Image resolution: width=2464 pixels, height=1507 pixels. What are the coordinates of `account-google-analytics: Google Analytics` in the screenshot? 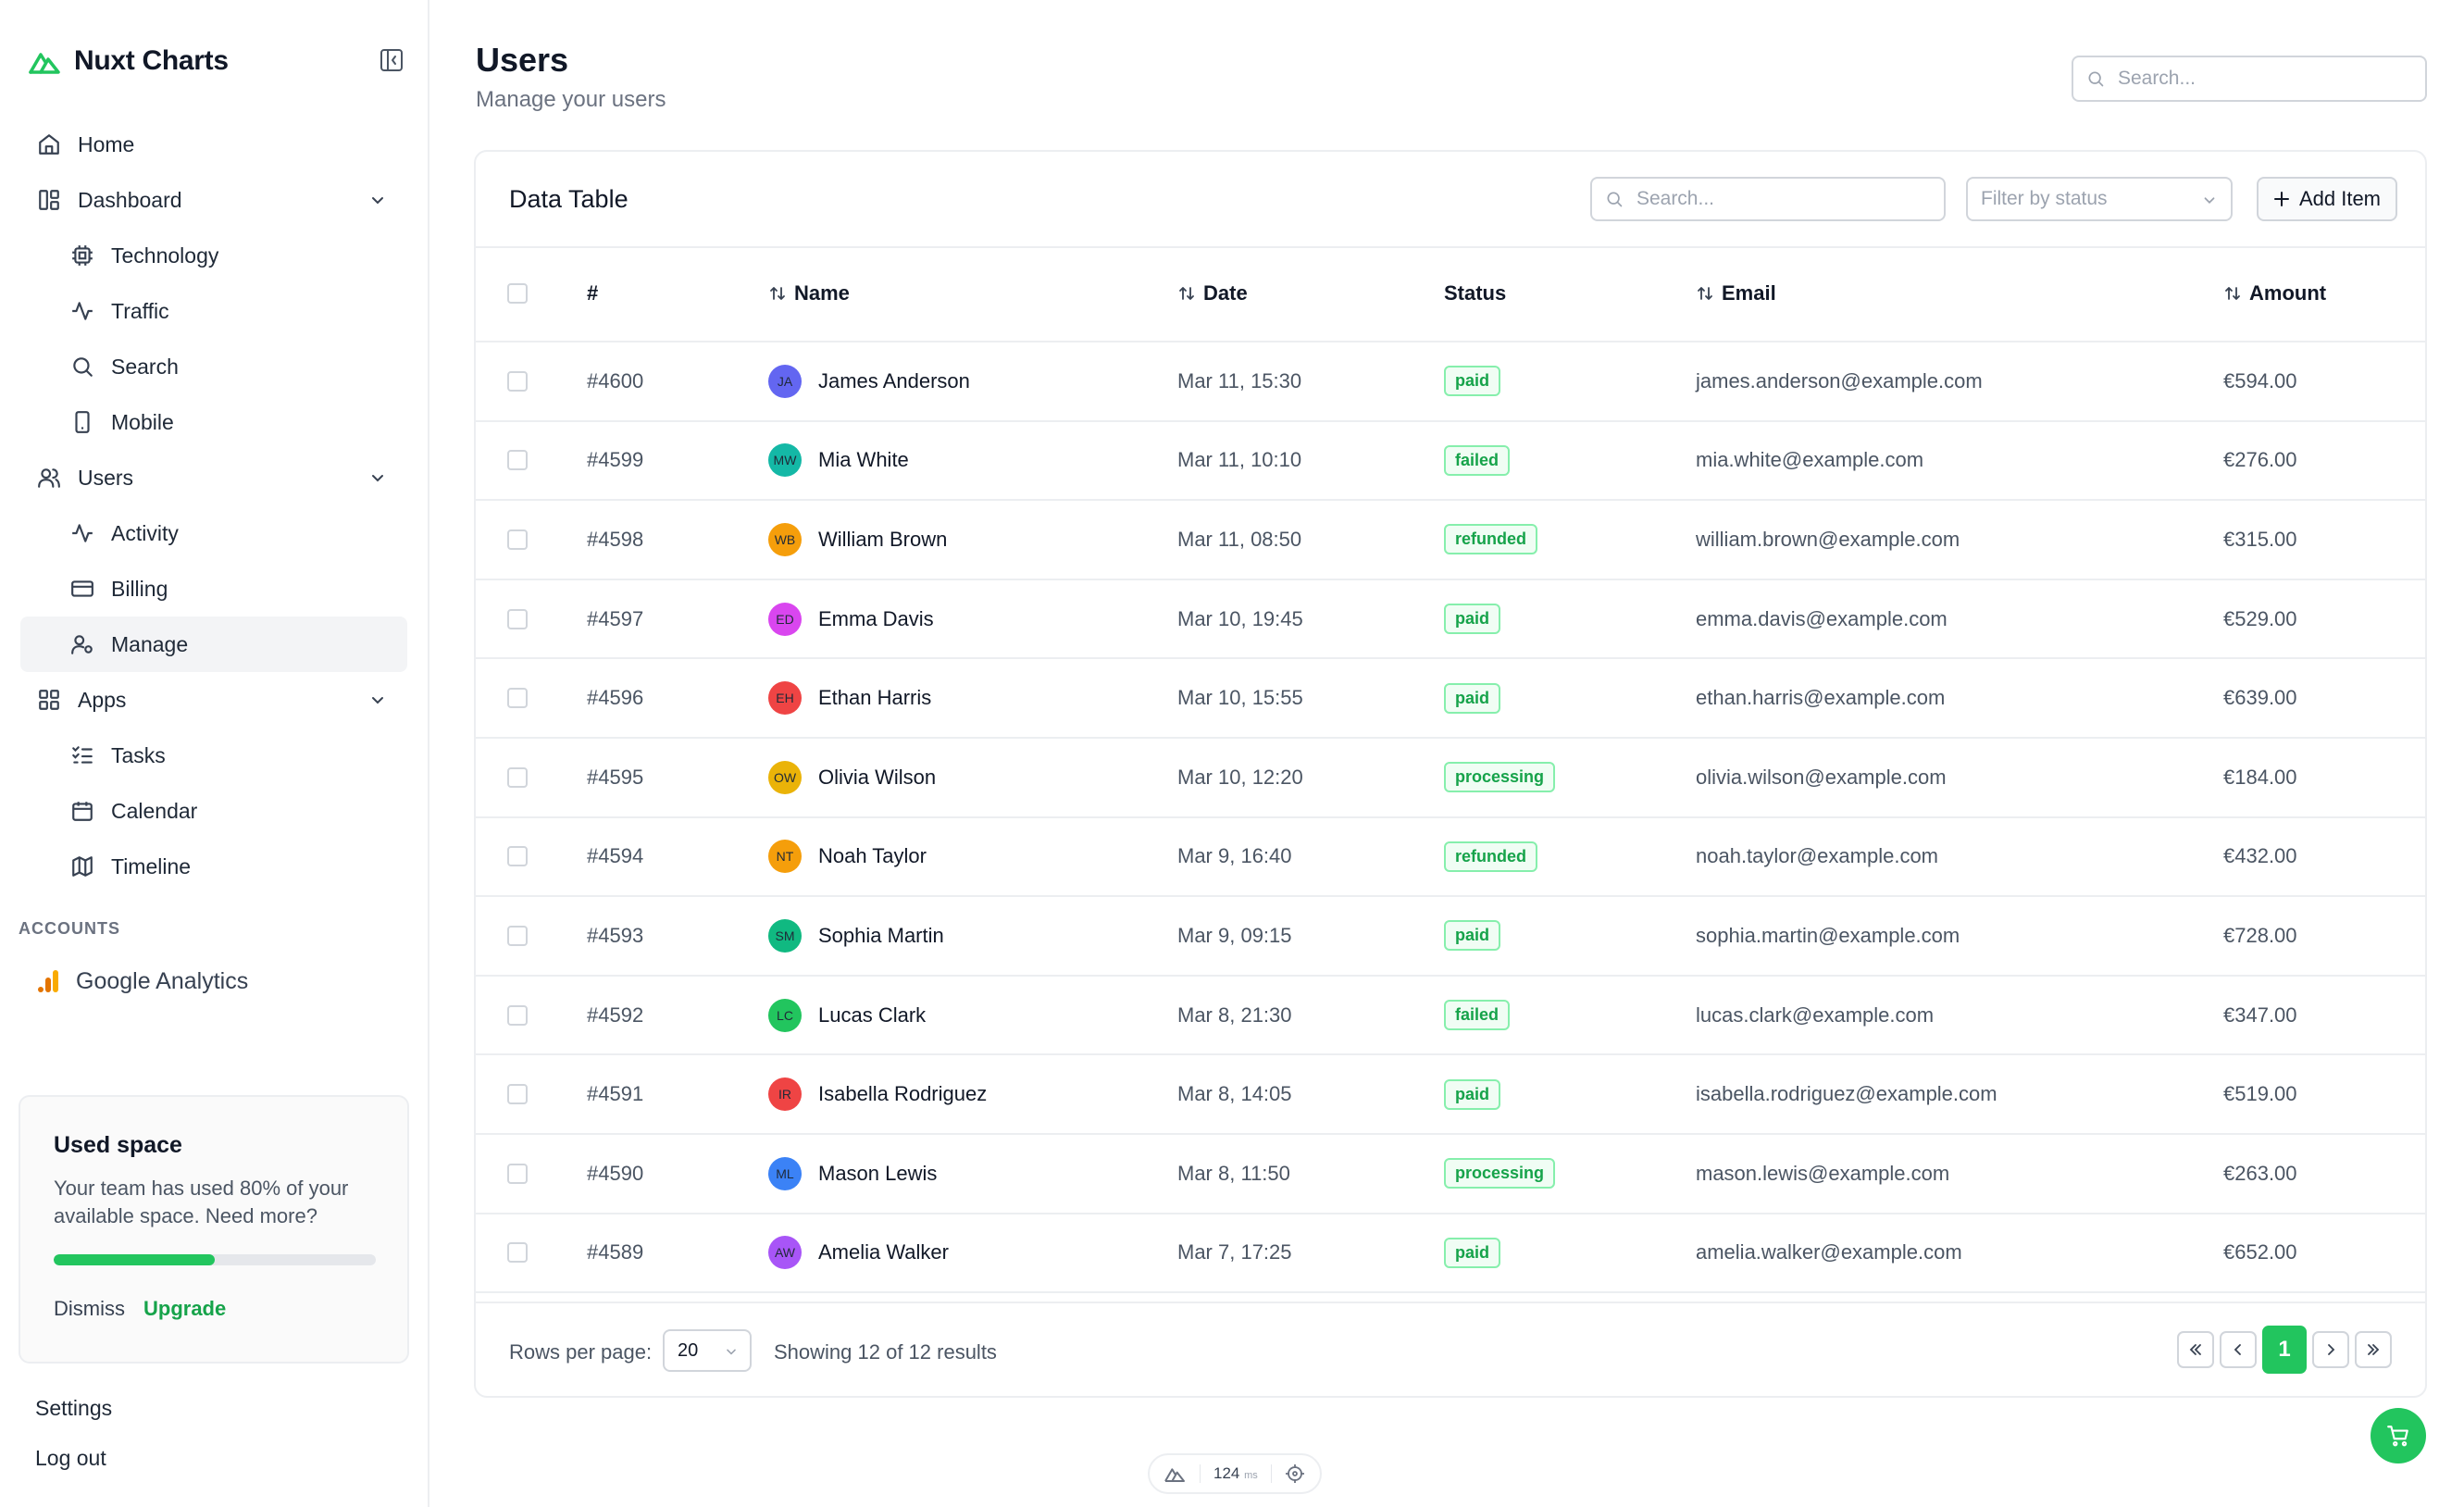 It's located at (141, 982).